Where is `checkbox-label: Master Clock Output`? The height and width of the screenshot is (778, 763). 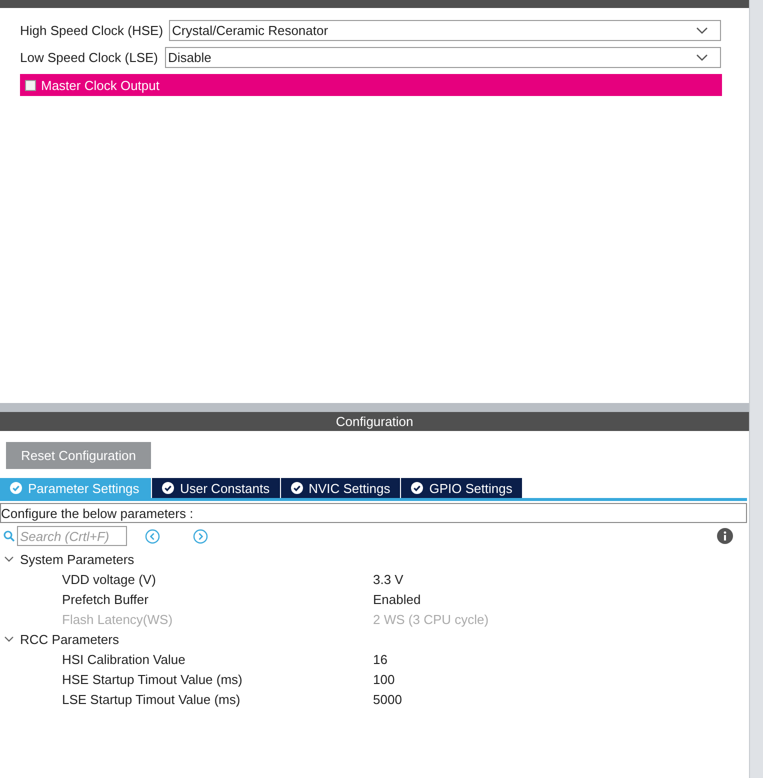
checkbox-label: Master Clock Output is located at coordinates (100, 85).